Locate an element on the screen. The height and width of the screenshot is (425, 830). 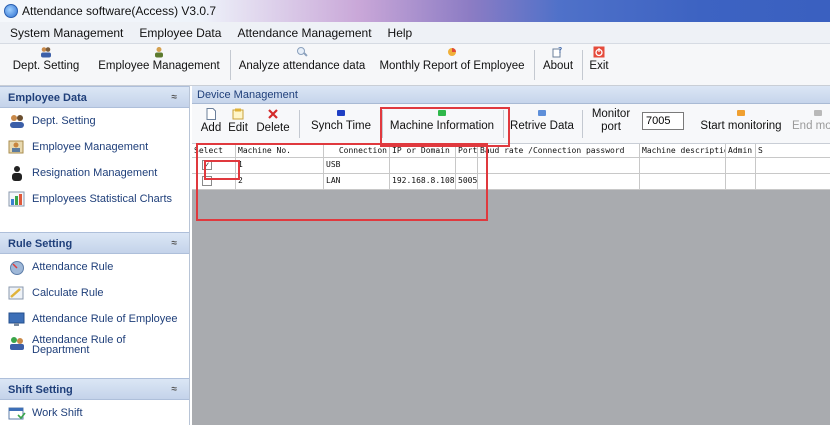
title-bar: Attendance software(Access) V3.0.7 is located at coordinates (415, 11).